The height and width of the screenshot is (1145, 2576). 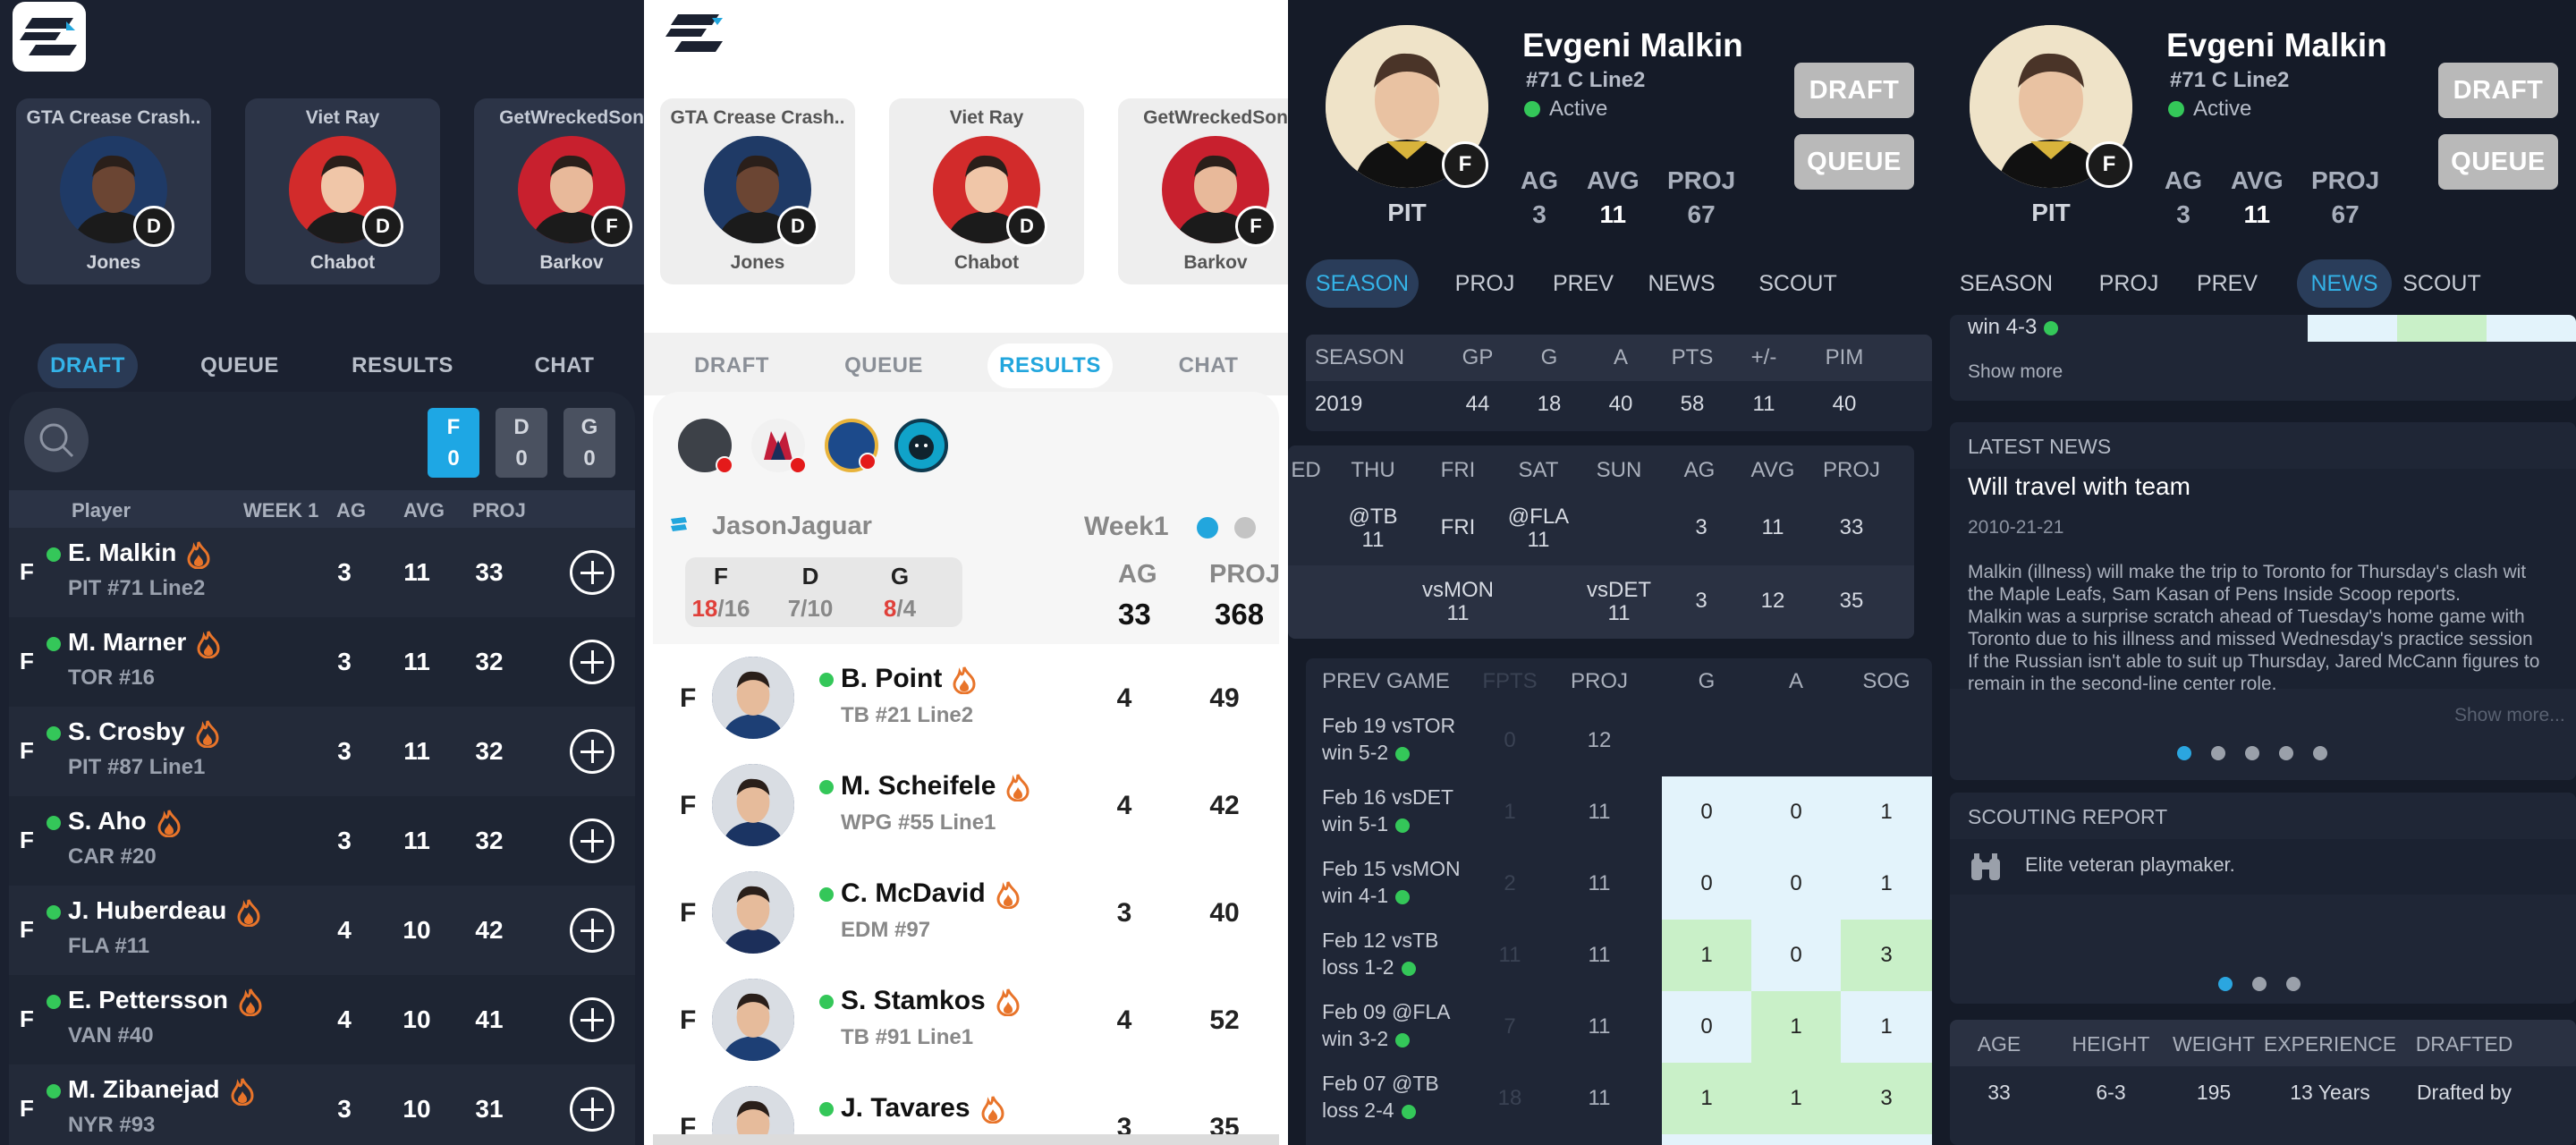 What do you see at coordinates (322, 751) in the screenshot?
I see `player-row: F S. Crosby PIT #87 Line1 3 11 32` at bounding box center [322, 751].